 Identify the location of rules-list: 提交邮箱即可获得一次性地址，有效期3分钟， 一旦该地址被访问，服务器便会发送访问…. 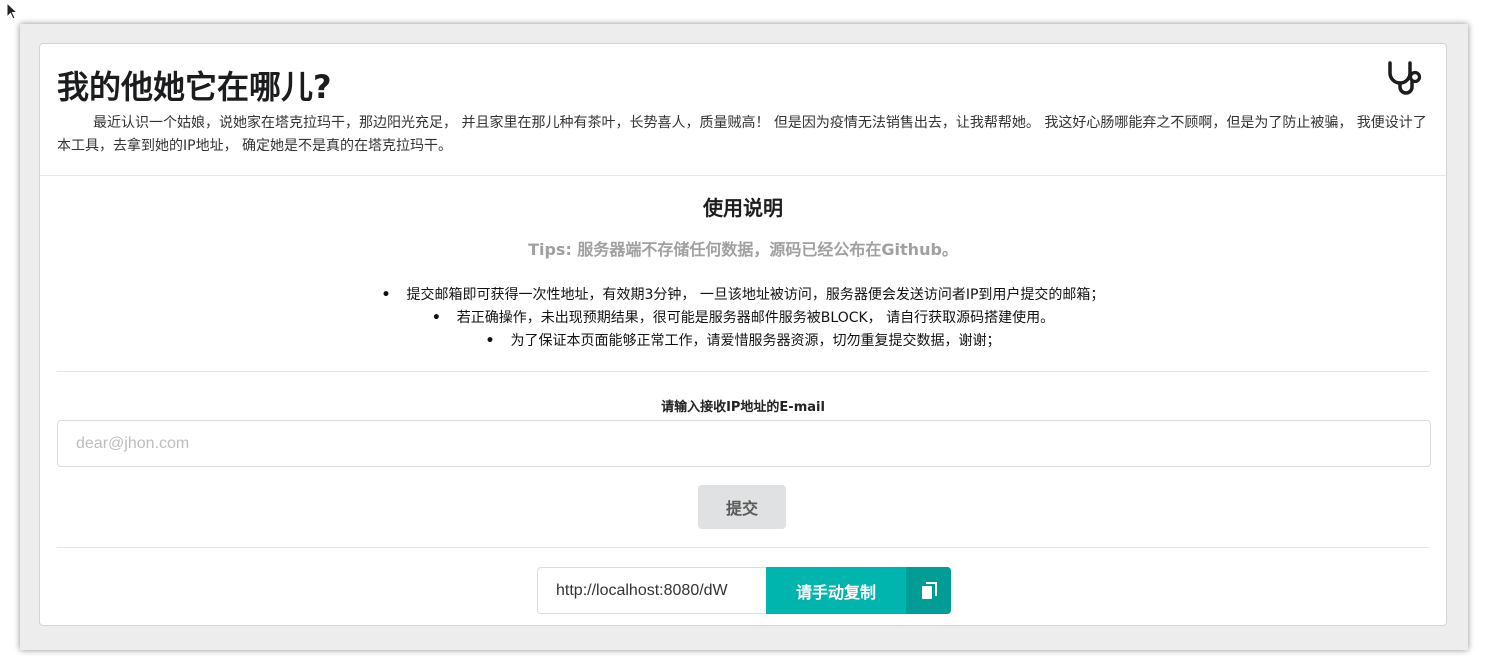
(743, 318).